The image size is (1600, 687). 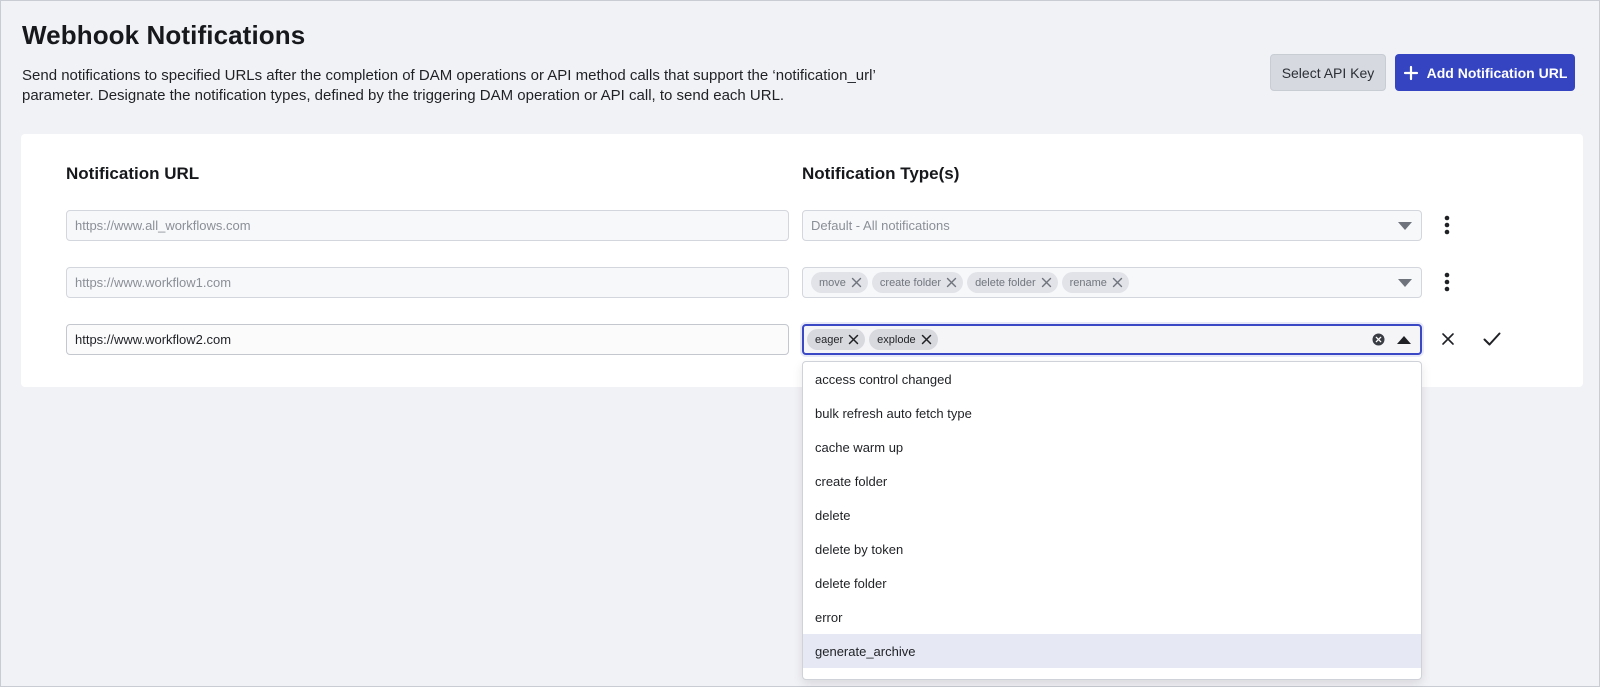 What do you see at coordinates (1112, 617) in the screenshot?
I see `dropdown-option: error` at bounding box center [1112, 617].